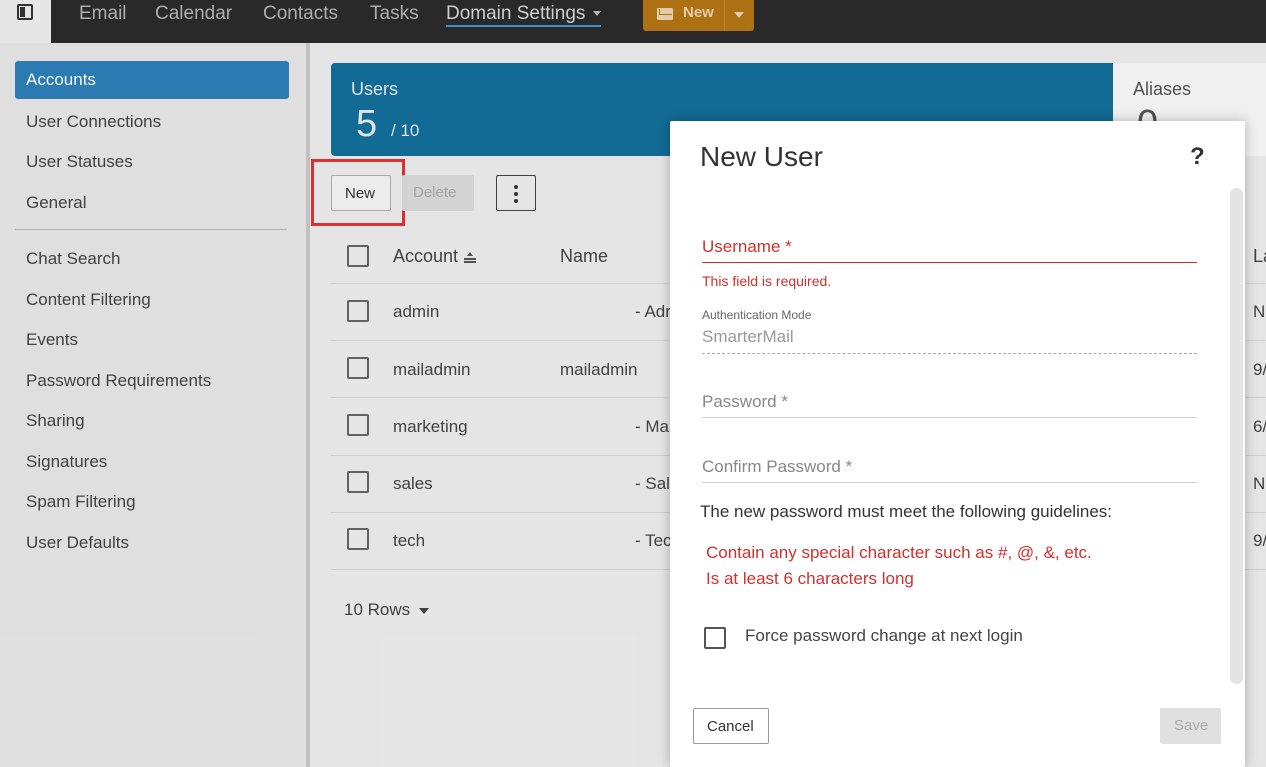 The width and height of the screenshot is (1266, 767). I want to click on password-rule: Is at least 6 characters long, so click(810, 578).